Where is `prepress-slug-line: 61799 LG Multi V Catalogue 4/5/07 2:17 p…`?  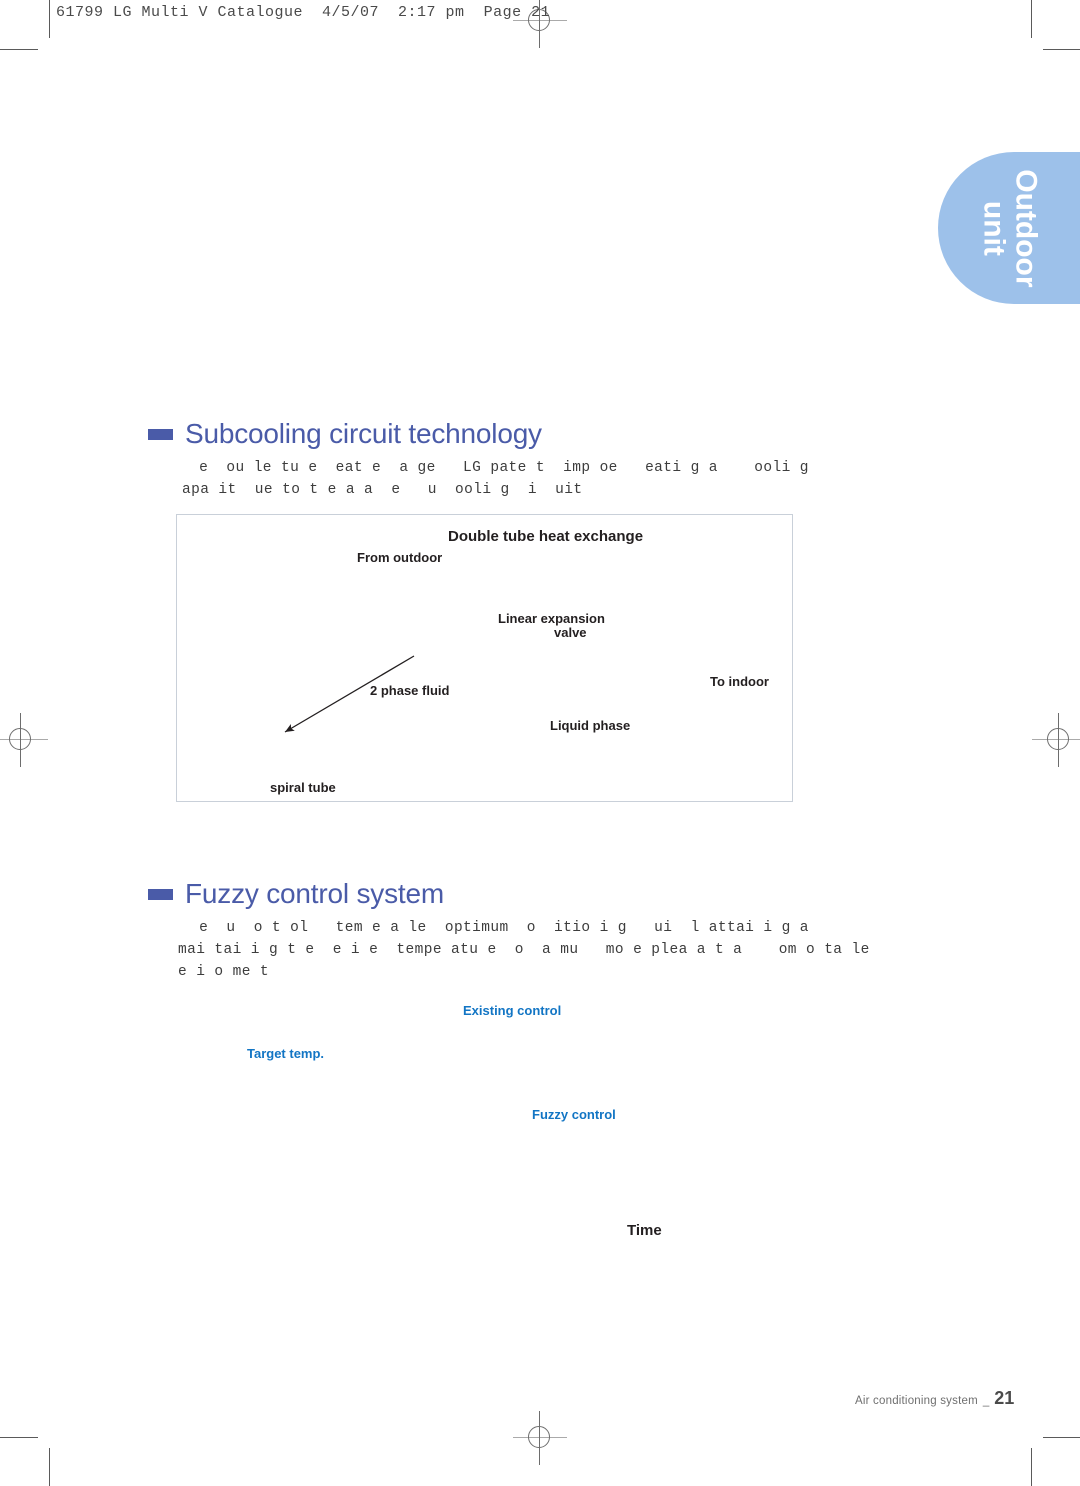
prepress-slug-line: 61799 LG Multi V Catalogue 4/5/07 2:17 p… is located at coordinates (303, 12).